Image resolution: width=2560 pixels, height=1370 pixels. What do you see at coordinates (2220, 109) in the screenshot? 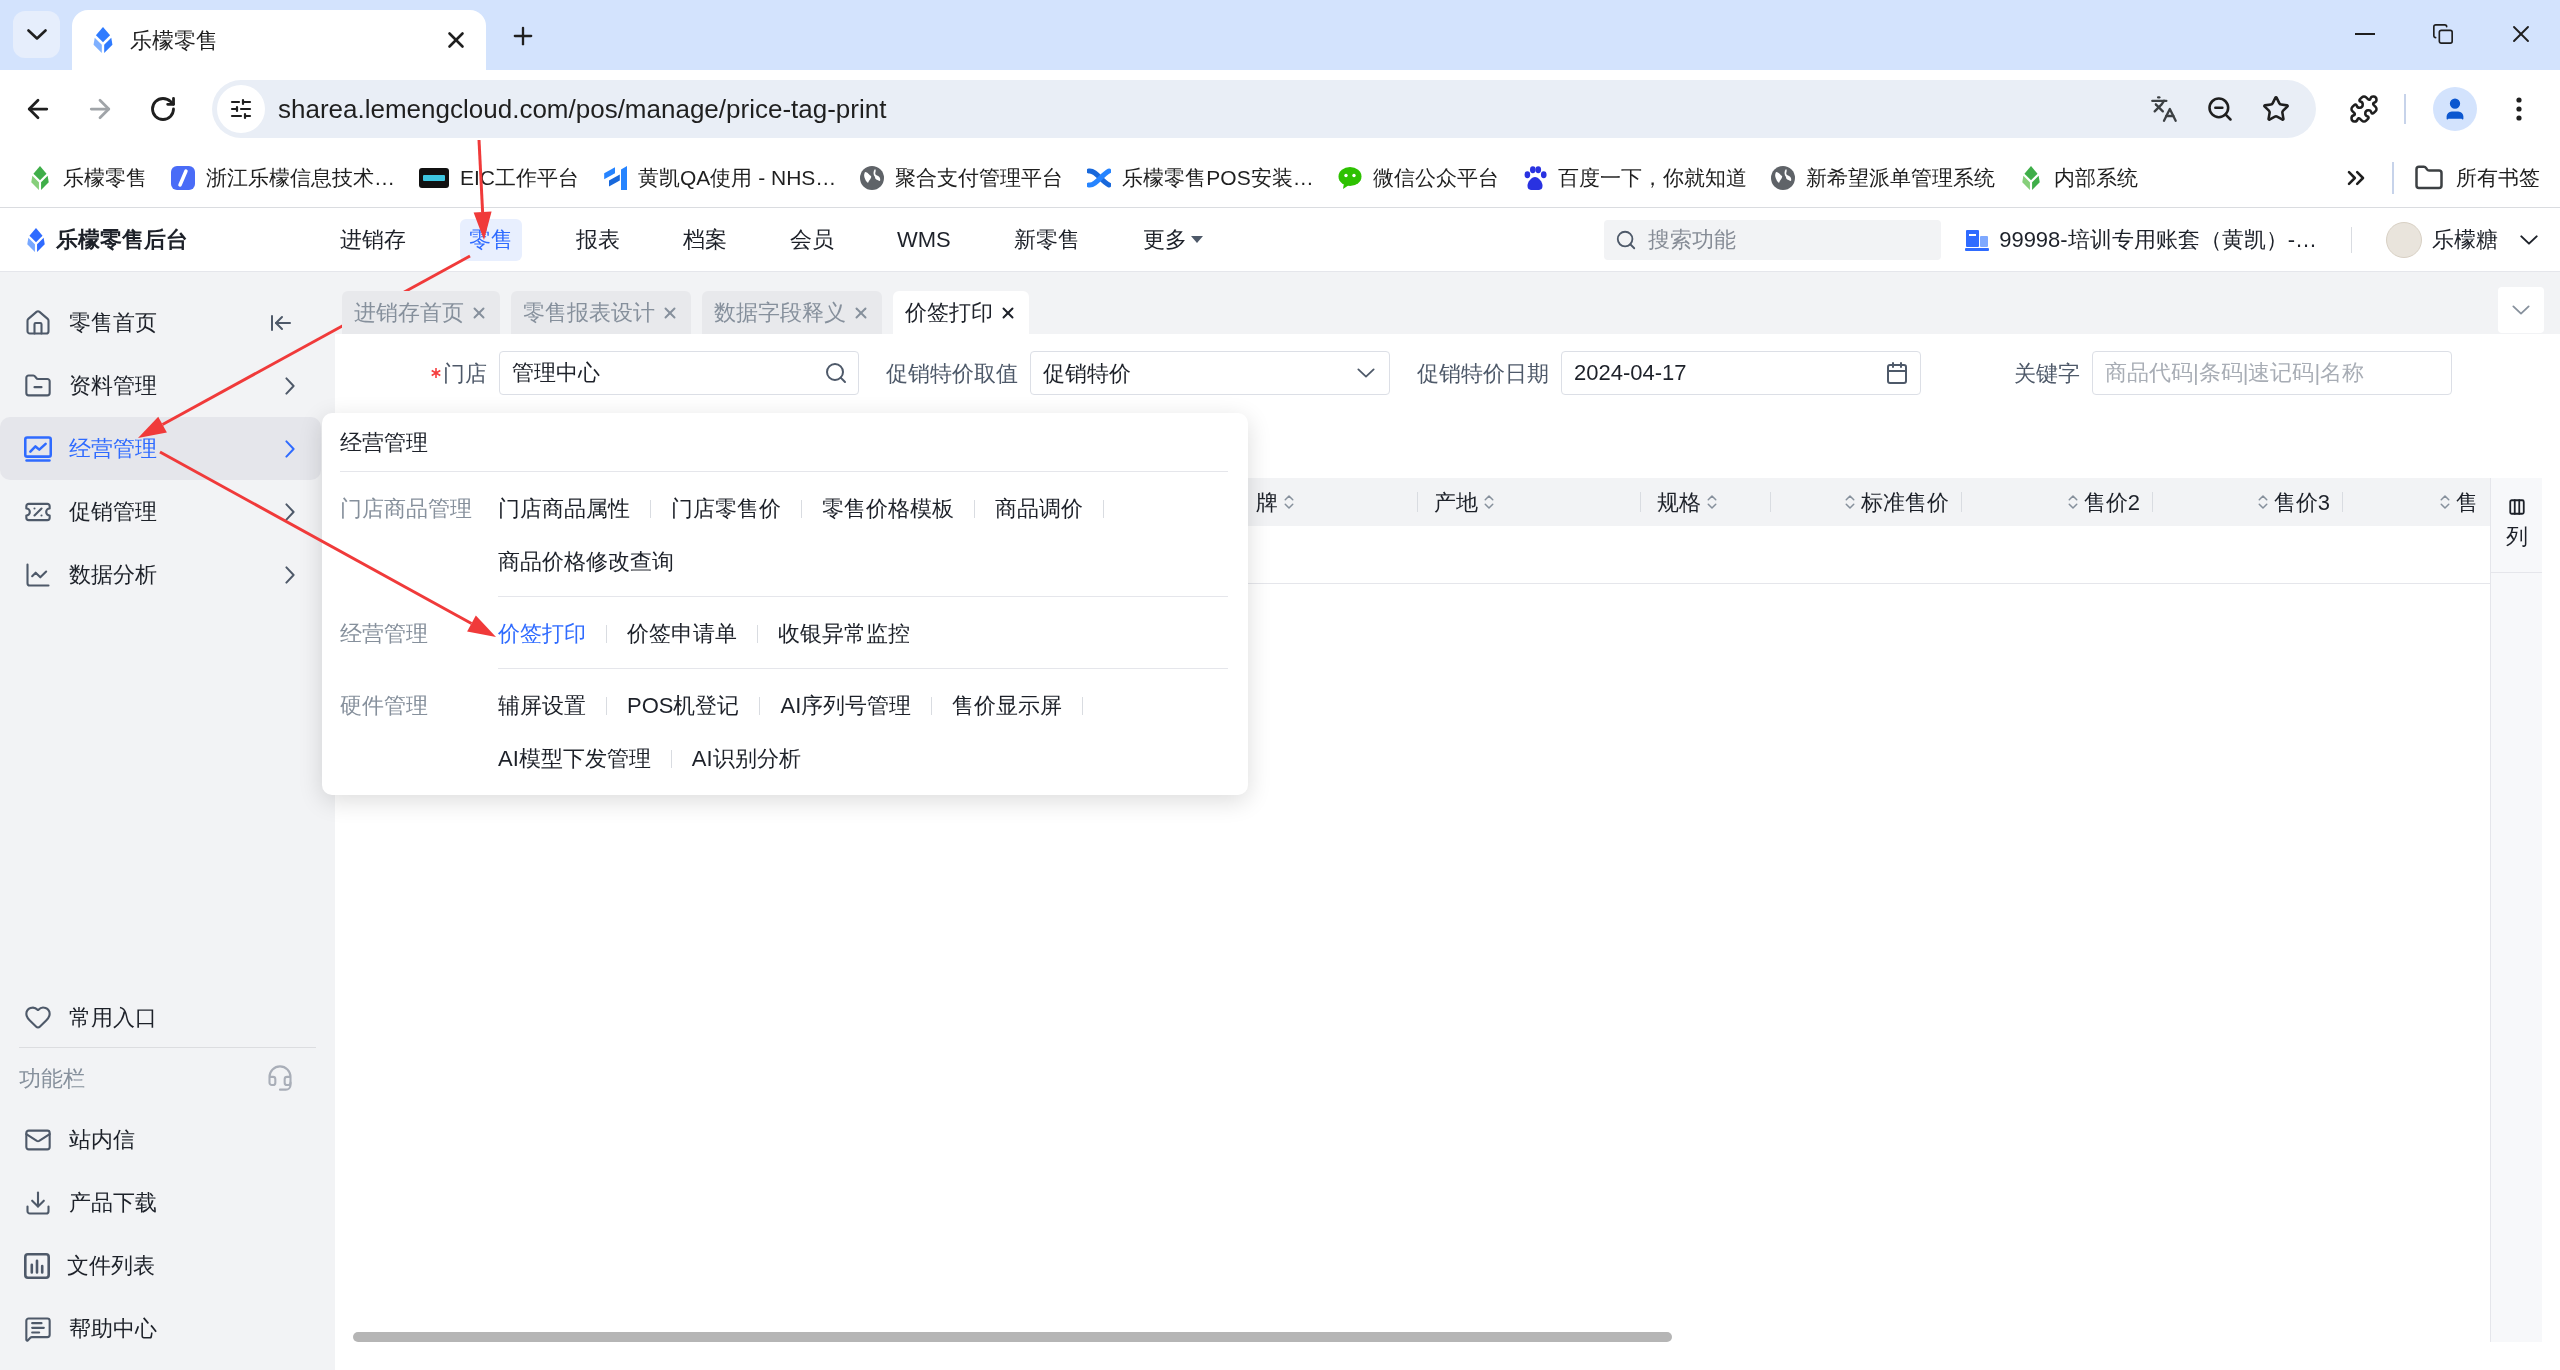
I see `zoom-out-icon` at bounding box center [2220, 109].